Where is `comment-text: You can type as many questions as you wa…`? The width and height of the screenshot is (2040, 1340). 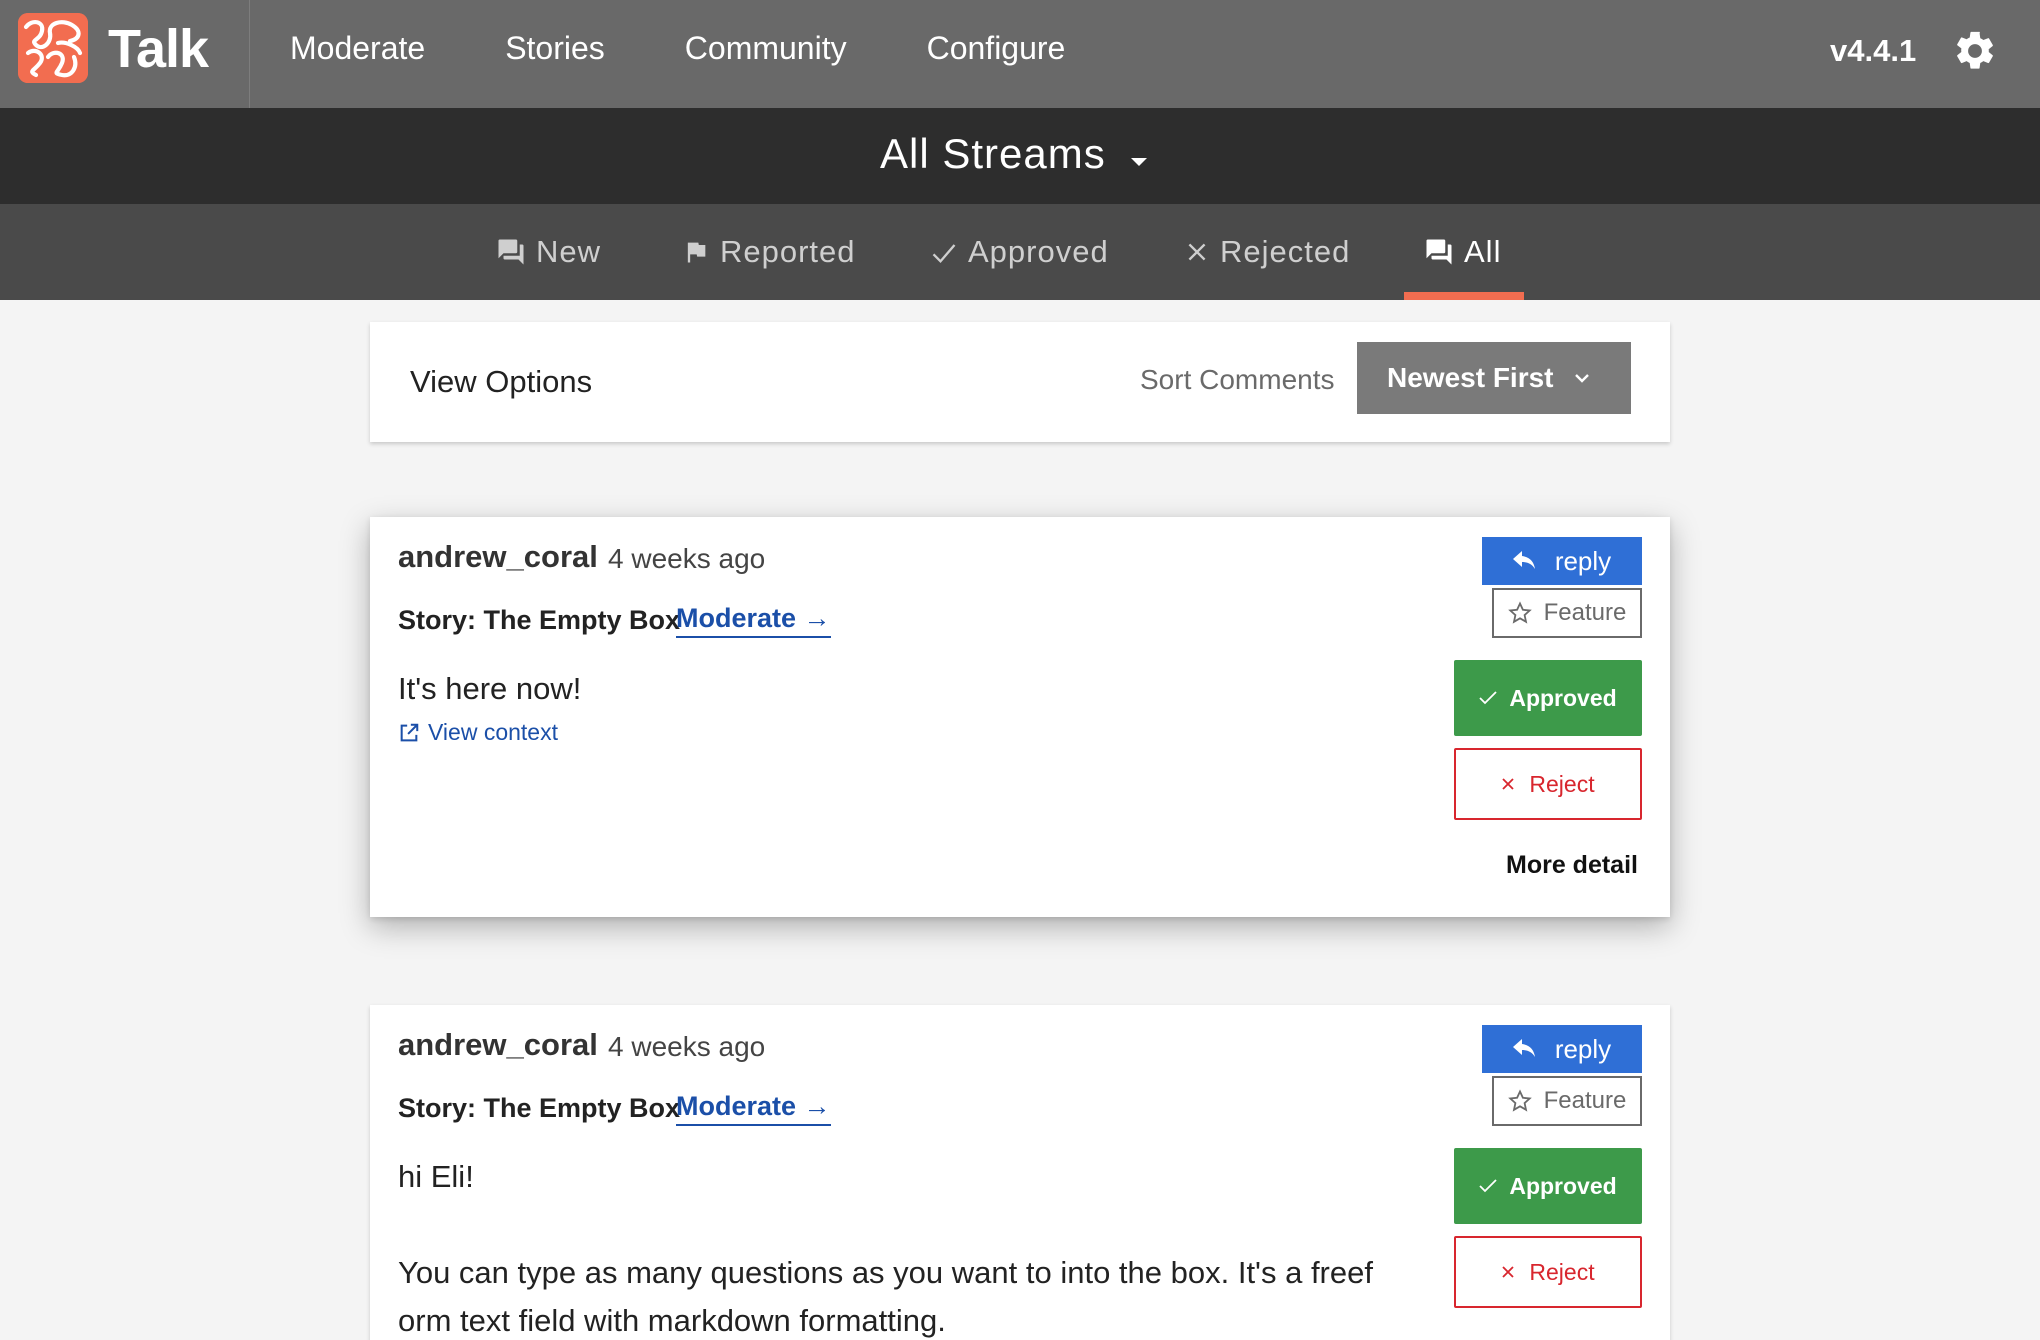 comment-text: You can type as many questions as you wa… is located at coordinates (885, 1296).